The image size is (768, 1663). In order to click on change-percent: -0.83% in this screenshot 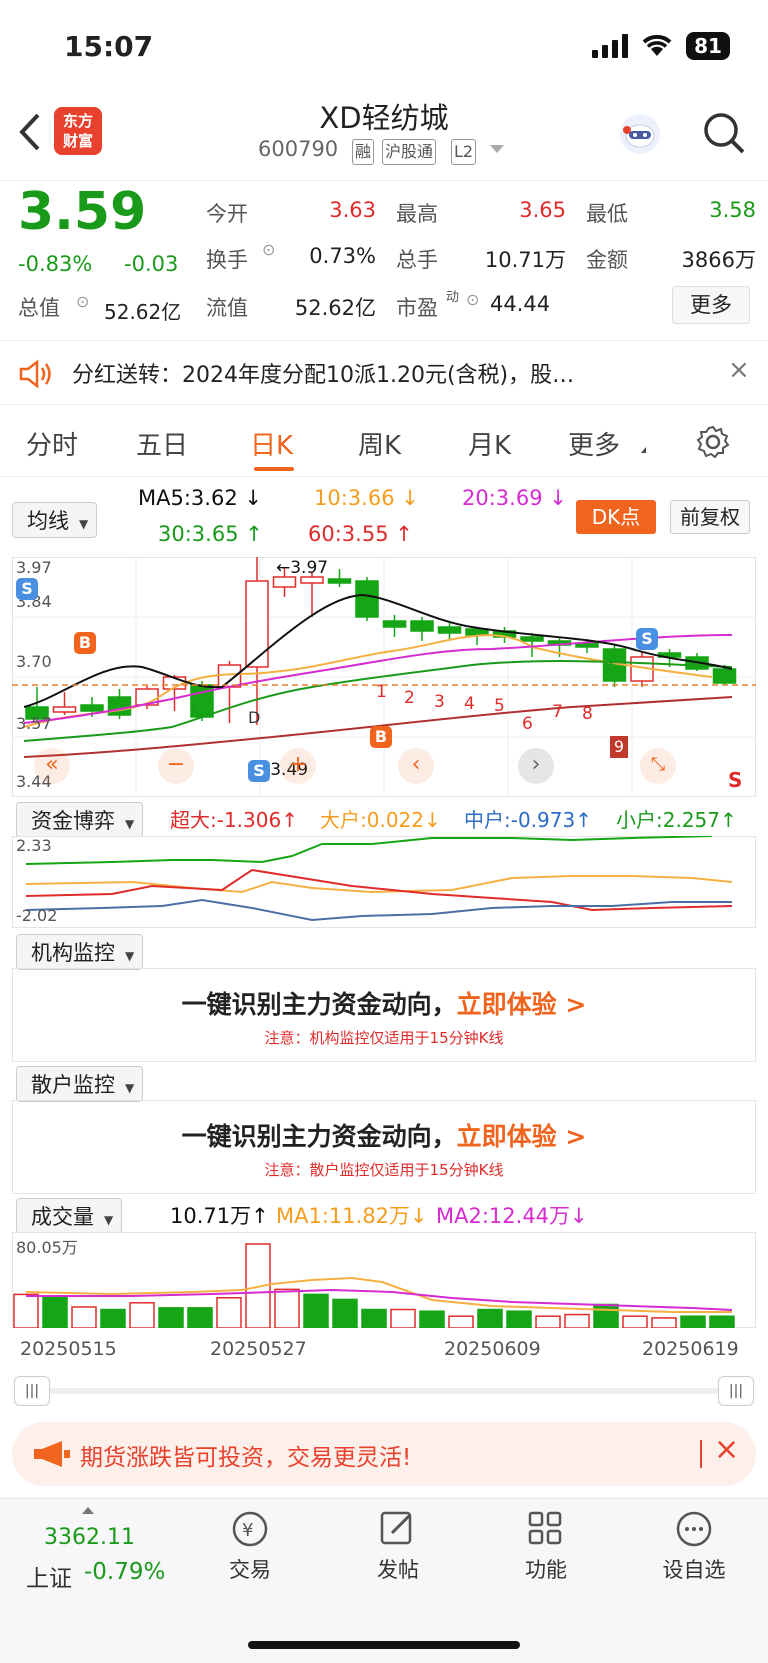, I will do `click(55, 264)`.